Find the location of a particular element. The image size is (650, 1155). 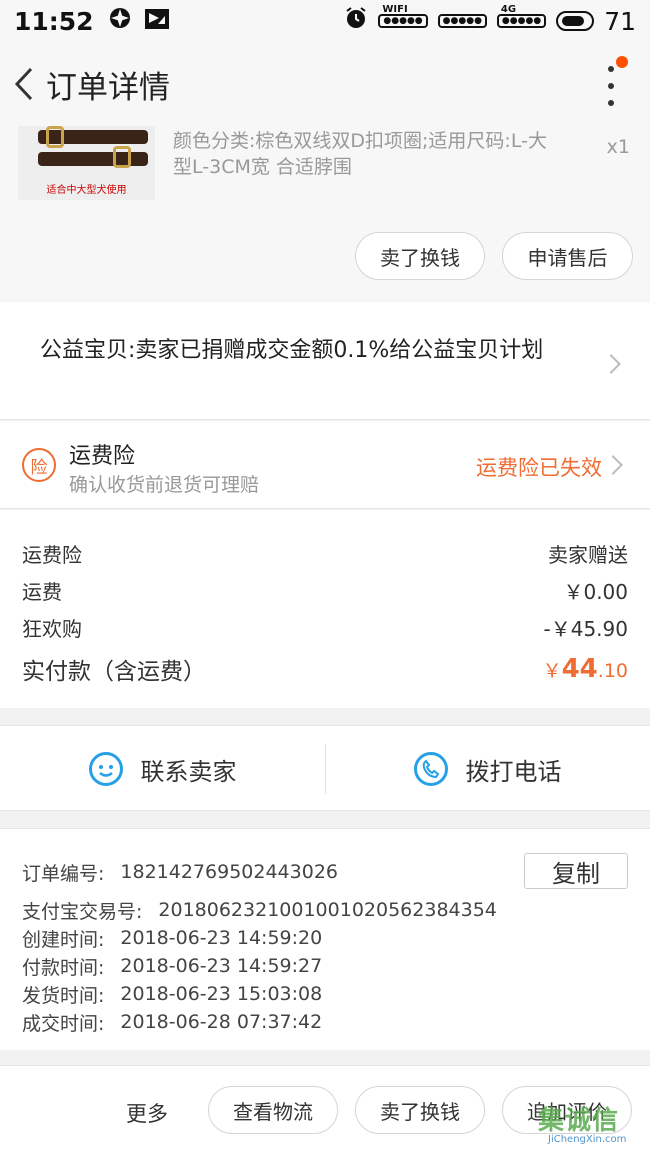

product-thumbnail: 适合中大型犬使用 is located at coordinates (86, 163).